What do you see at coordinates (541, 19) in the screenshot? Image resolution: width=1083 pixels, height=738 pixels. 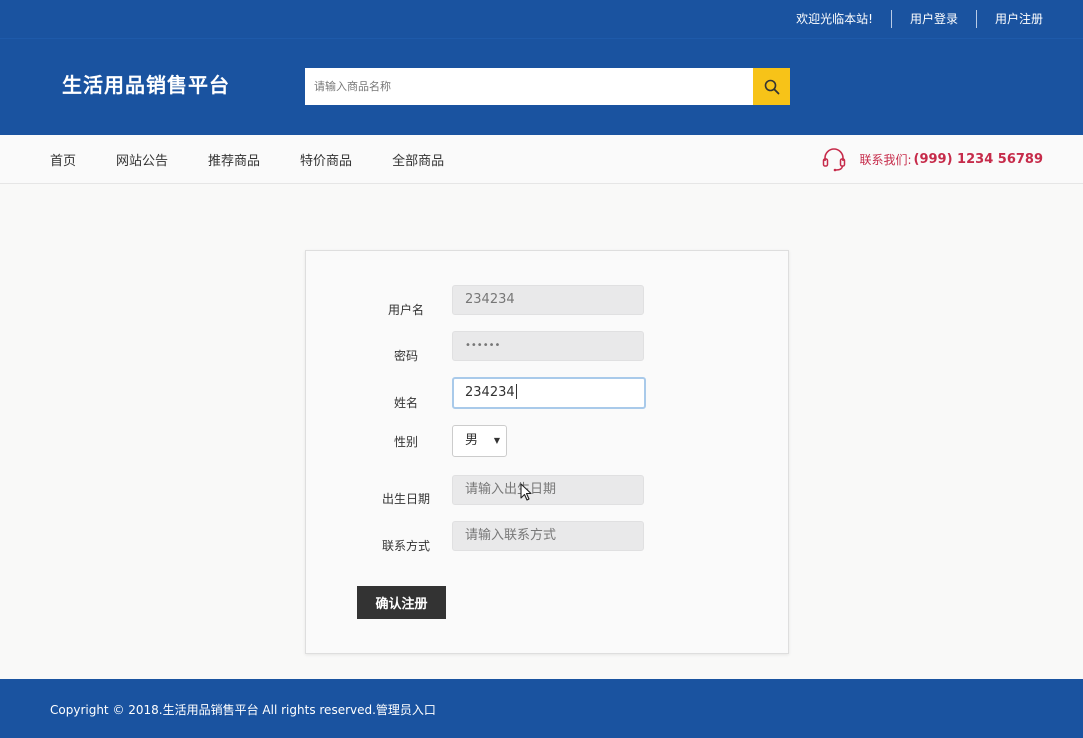 I see `top-bar: 欢迎光临本站! 用户登录 用户注册` at bounding box center [541, 19].